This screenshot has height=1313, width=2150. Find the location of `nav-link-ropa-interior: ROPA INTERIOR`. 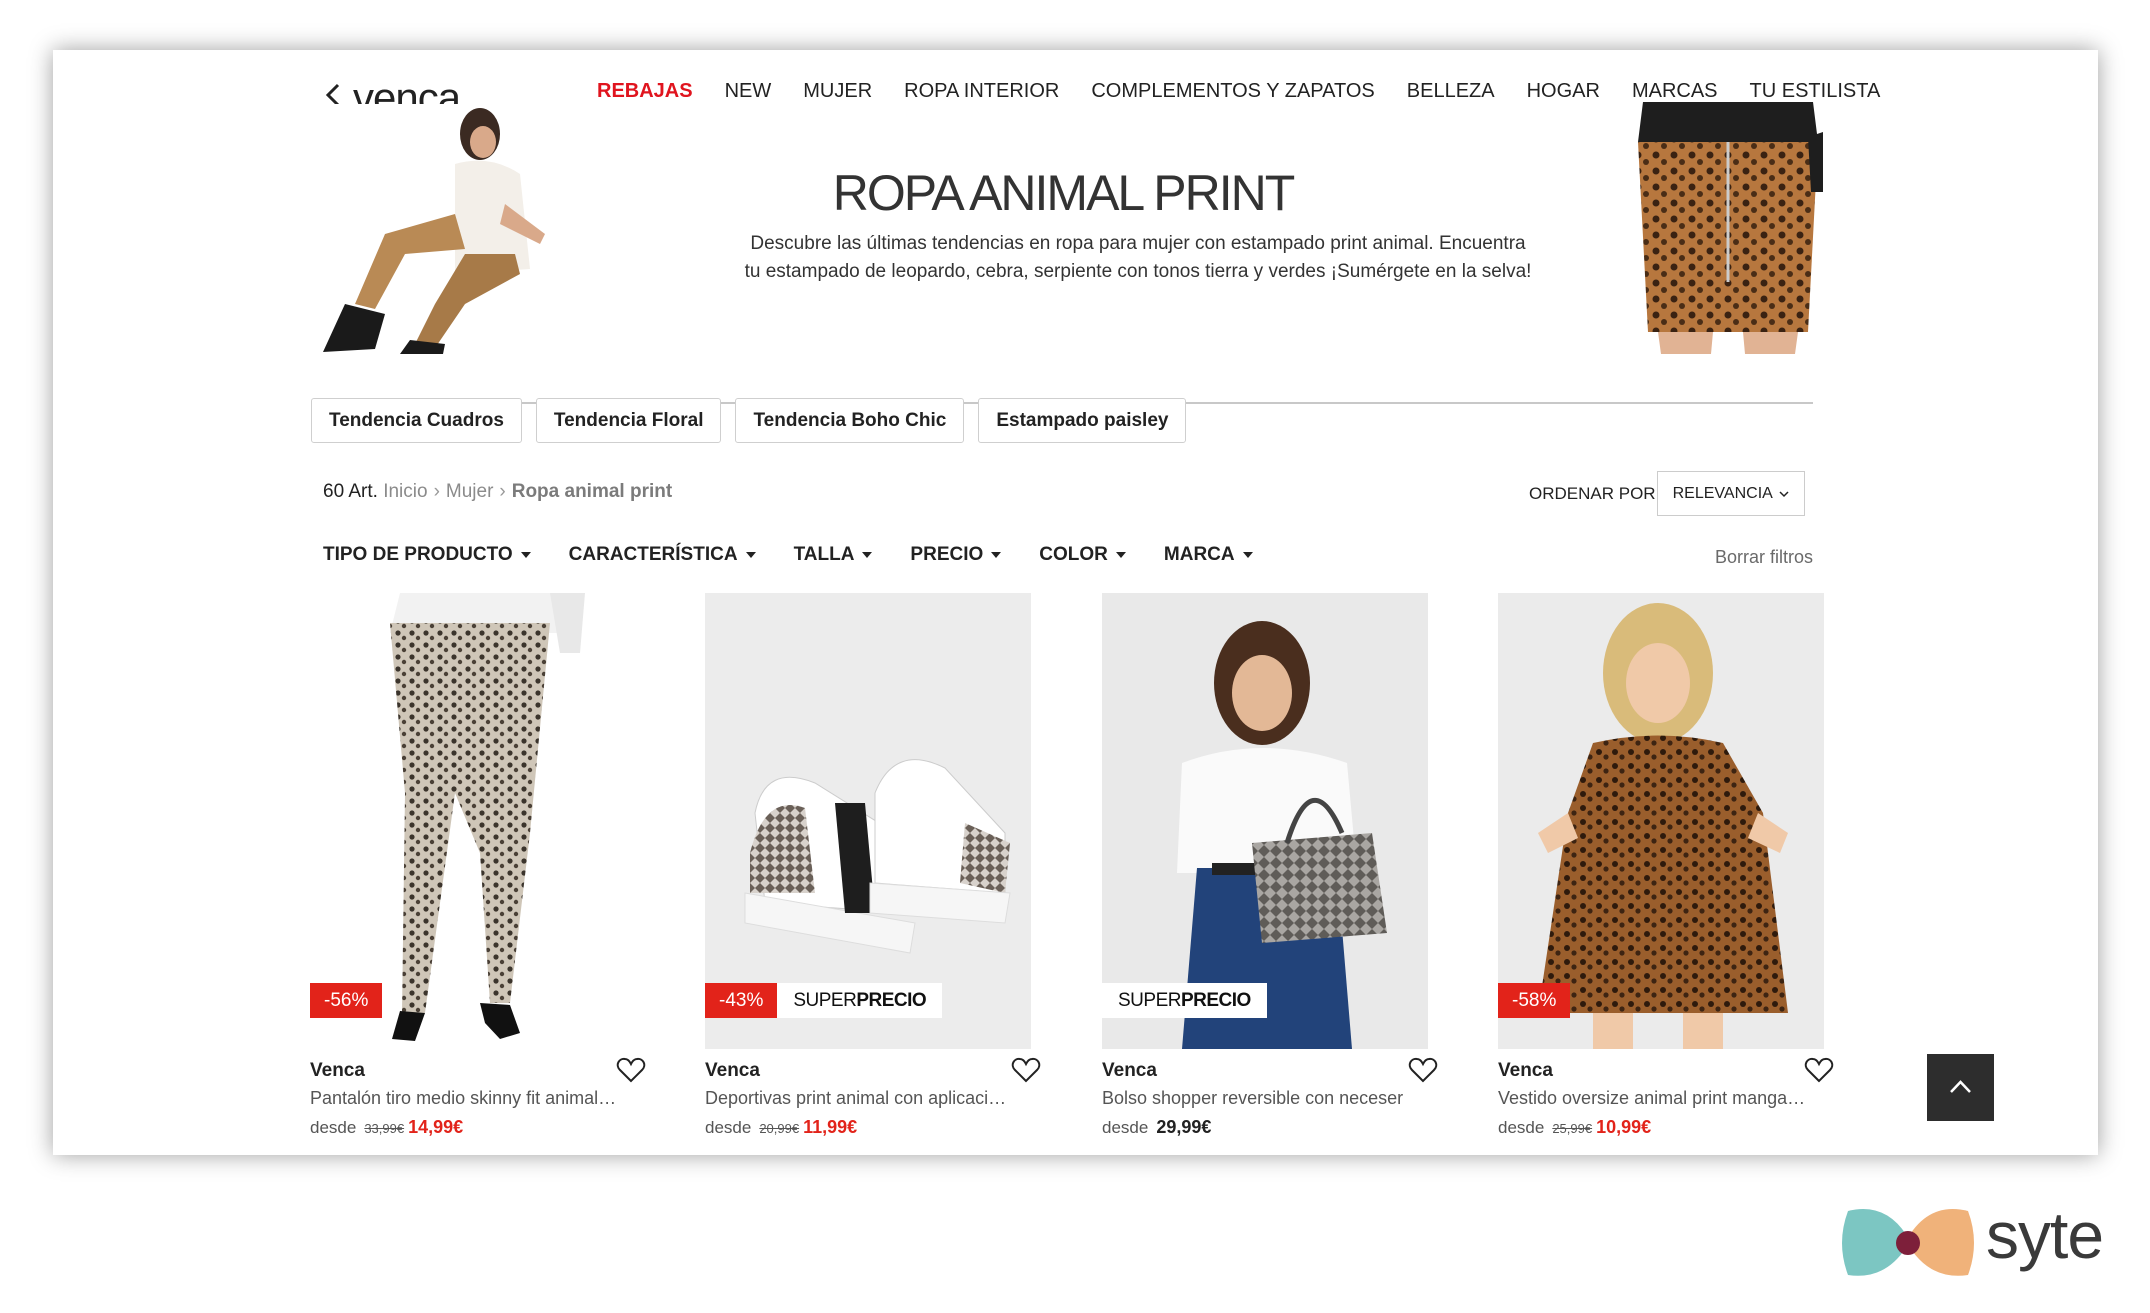

nav-link-ropa-interior: ROPA INTERIOR is located at coordinates (981, 91).